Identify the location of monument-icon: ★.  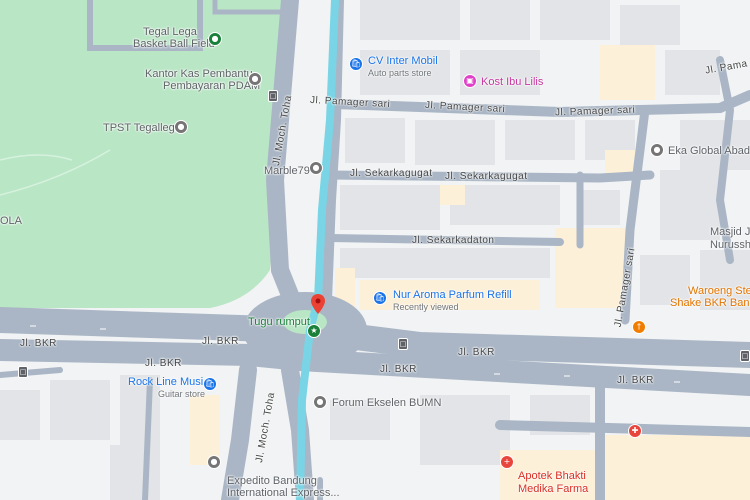
(314, 331).